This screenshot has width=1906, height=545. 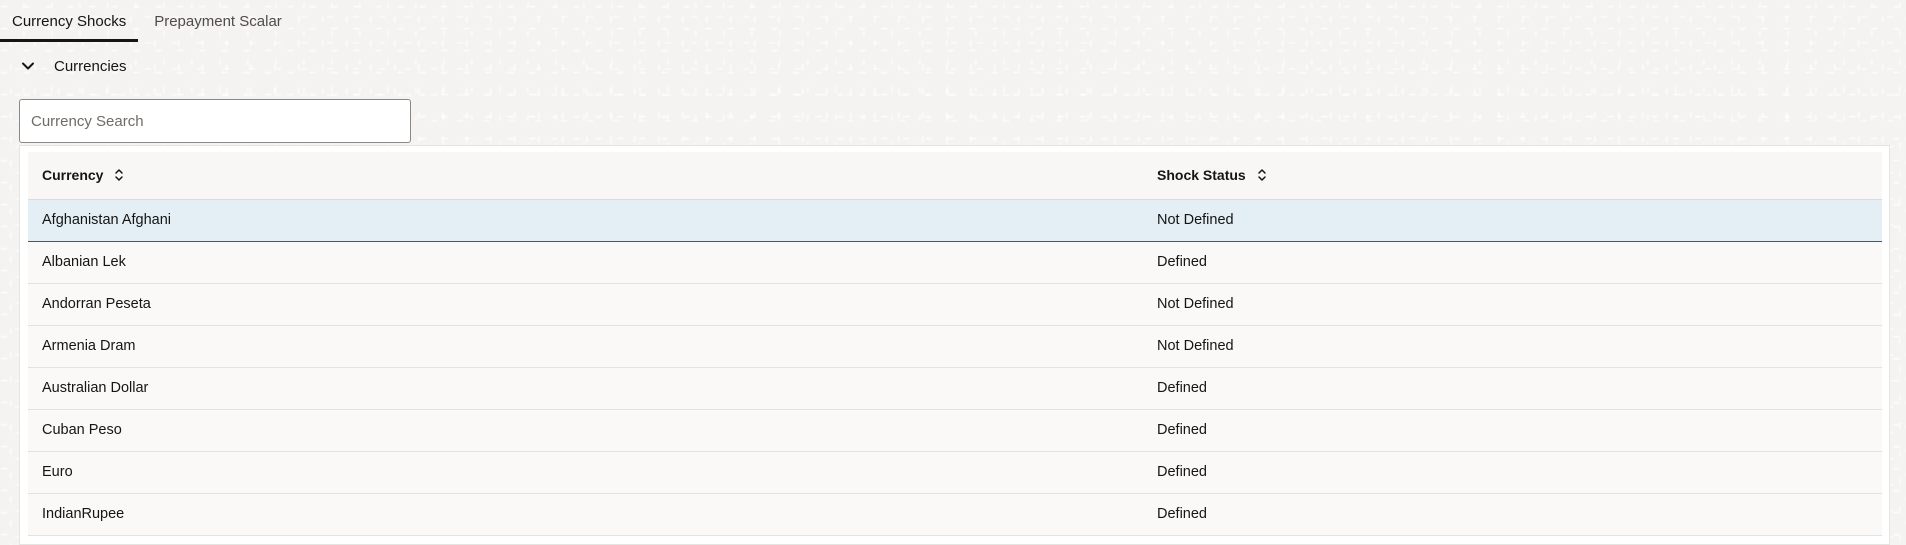 I want to click on tab-bar: Currency Shocks Prepayment Scalar, so click(x=147, y=21).